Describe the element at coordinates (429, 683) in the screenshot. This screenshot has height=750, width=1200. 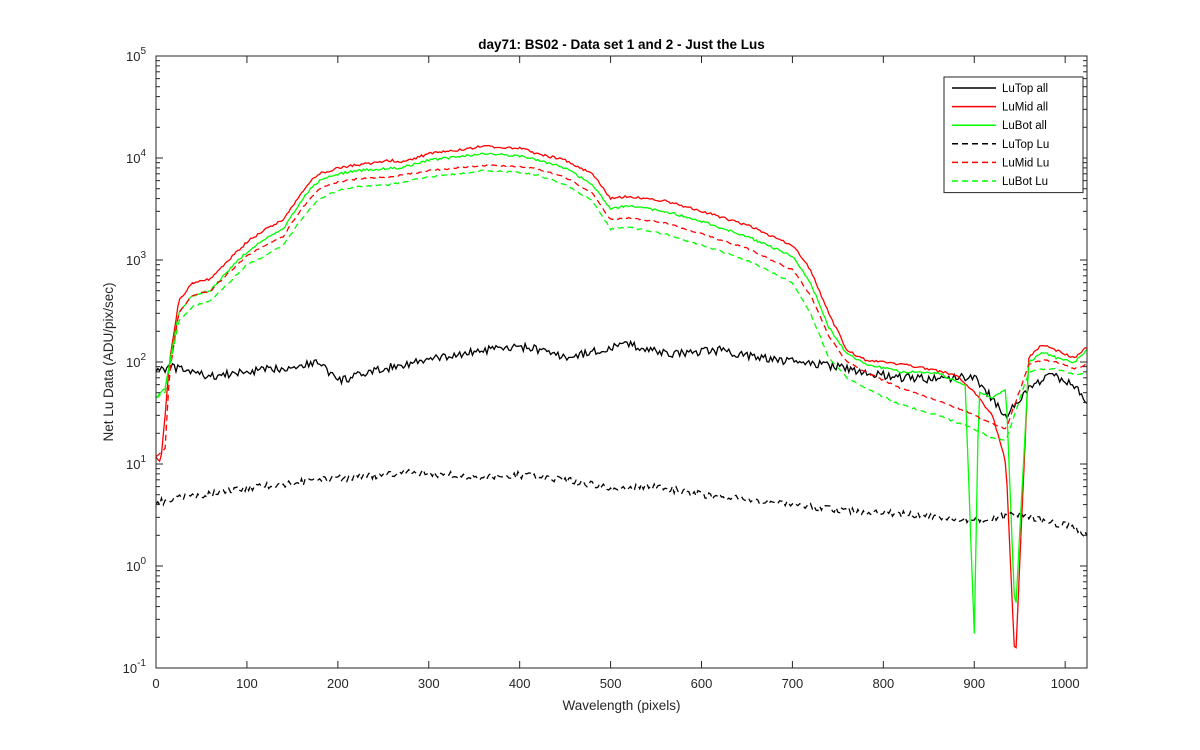
I see `x-tick-label: 300` at that location.